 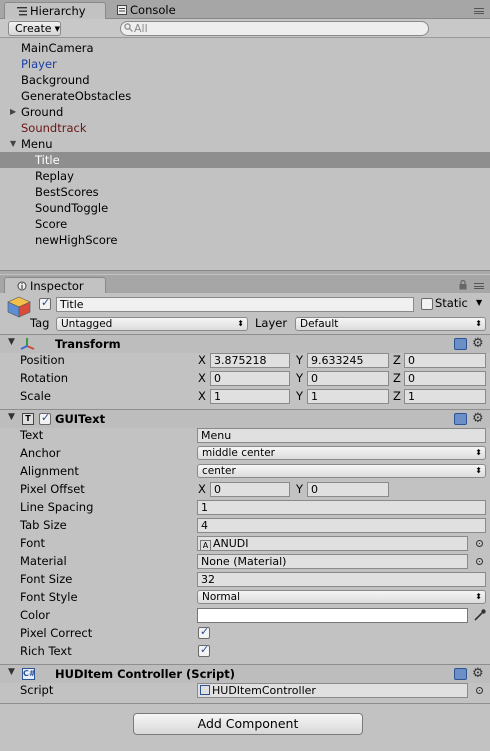 What do you see at coordinates (122, 9) in the screenshot?
I see `console-icon` at bounding box center [122, 9].